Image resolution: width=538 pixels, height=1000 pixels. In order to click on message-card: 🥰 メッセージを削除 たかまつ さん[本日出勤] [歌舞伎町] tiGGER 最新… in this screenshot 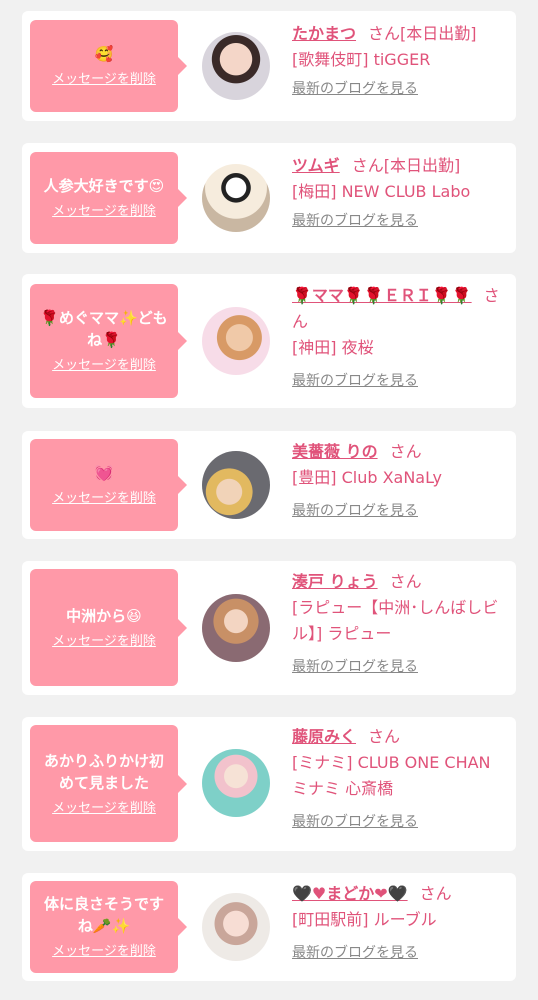, I will do `click(269, 66)`.